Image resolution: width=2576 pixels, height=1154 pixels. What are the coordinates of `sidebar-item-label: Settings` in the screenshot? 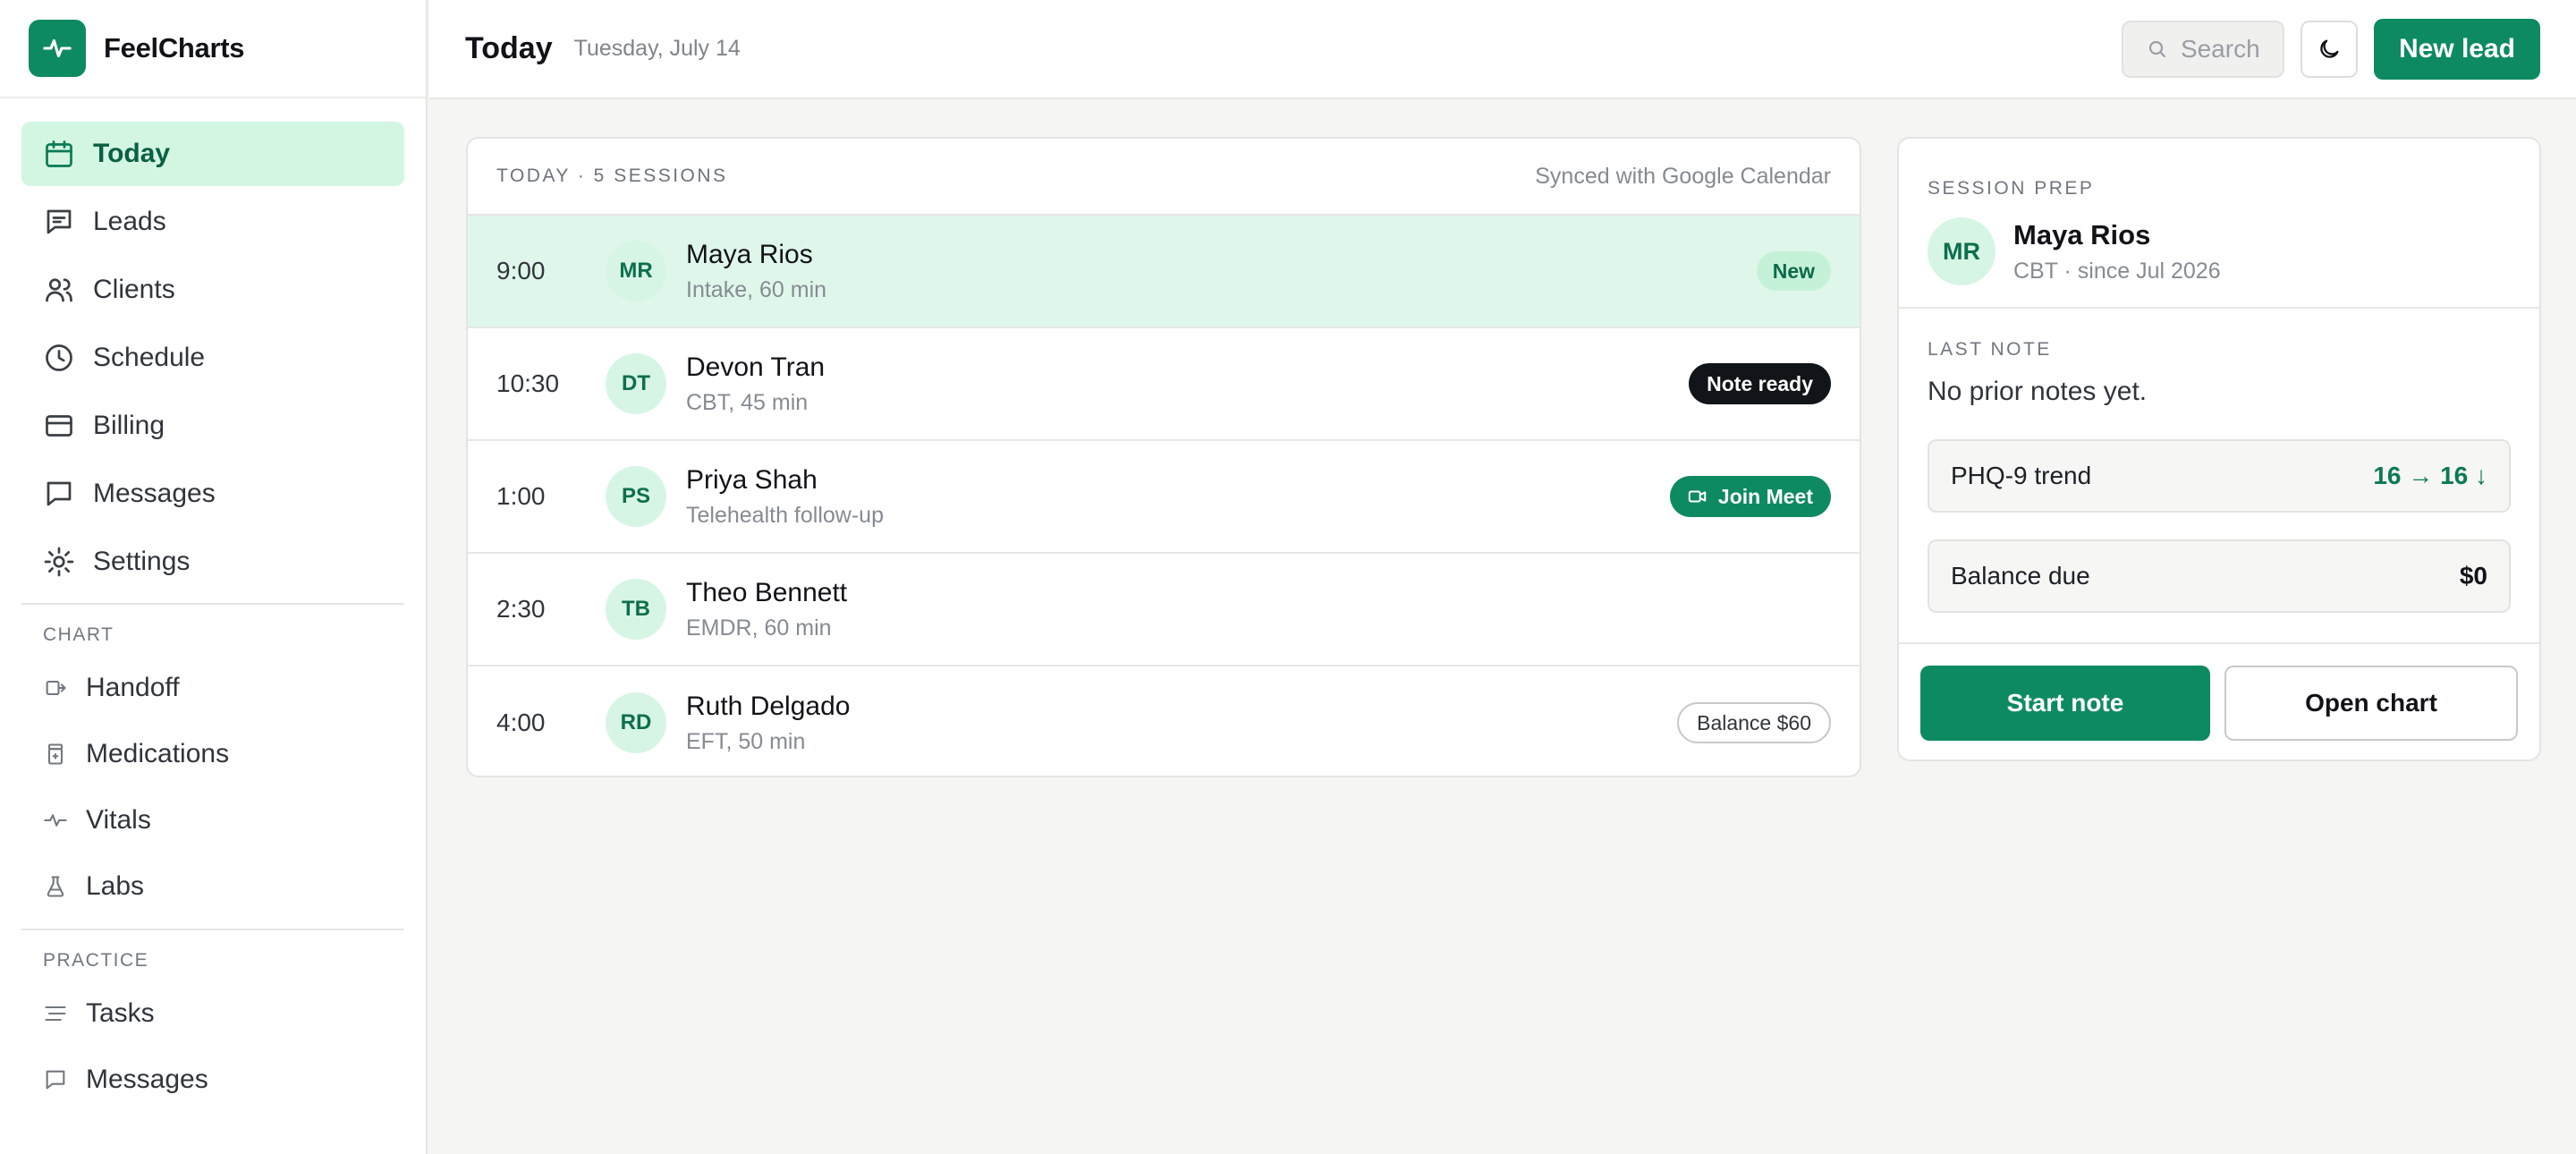 It's located at (142, 561).